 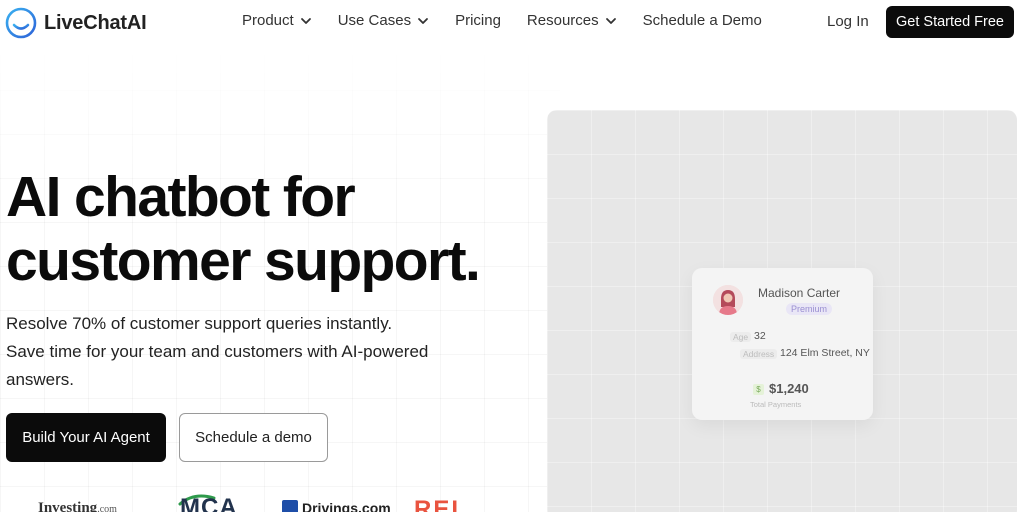 What do you see at coordinates (825, 353) in the screenshot?
I see `address-value: 124 Elm Street, NY` at bounding box center [825, 353].